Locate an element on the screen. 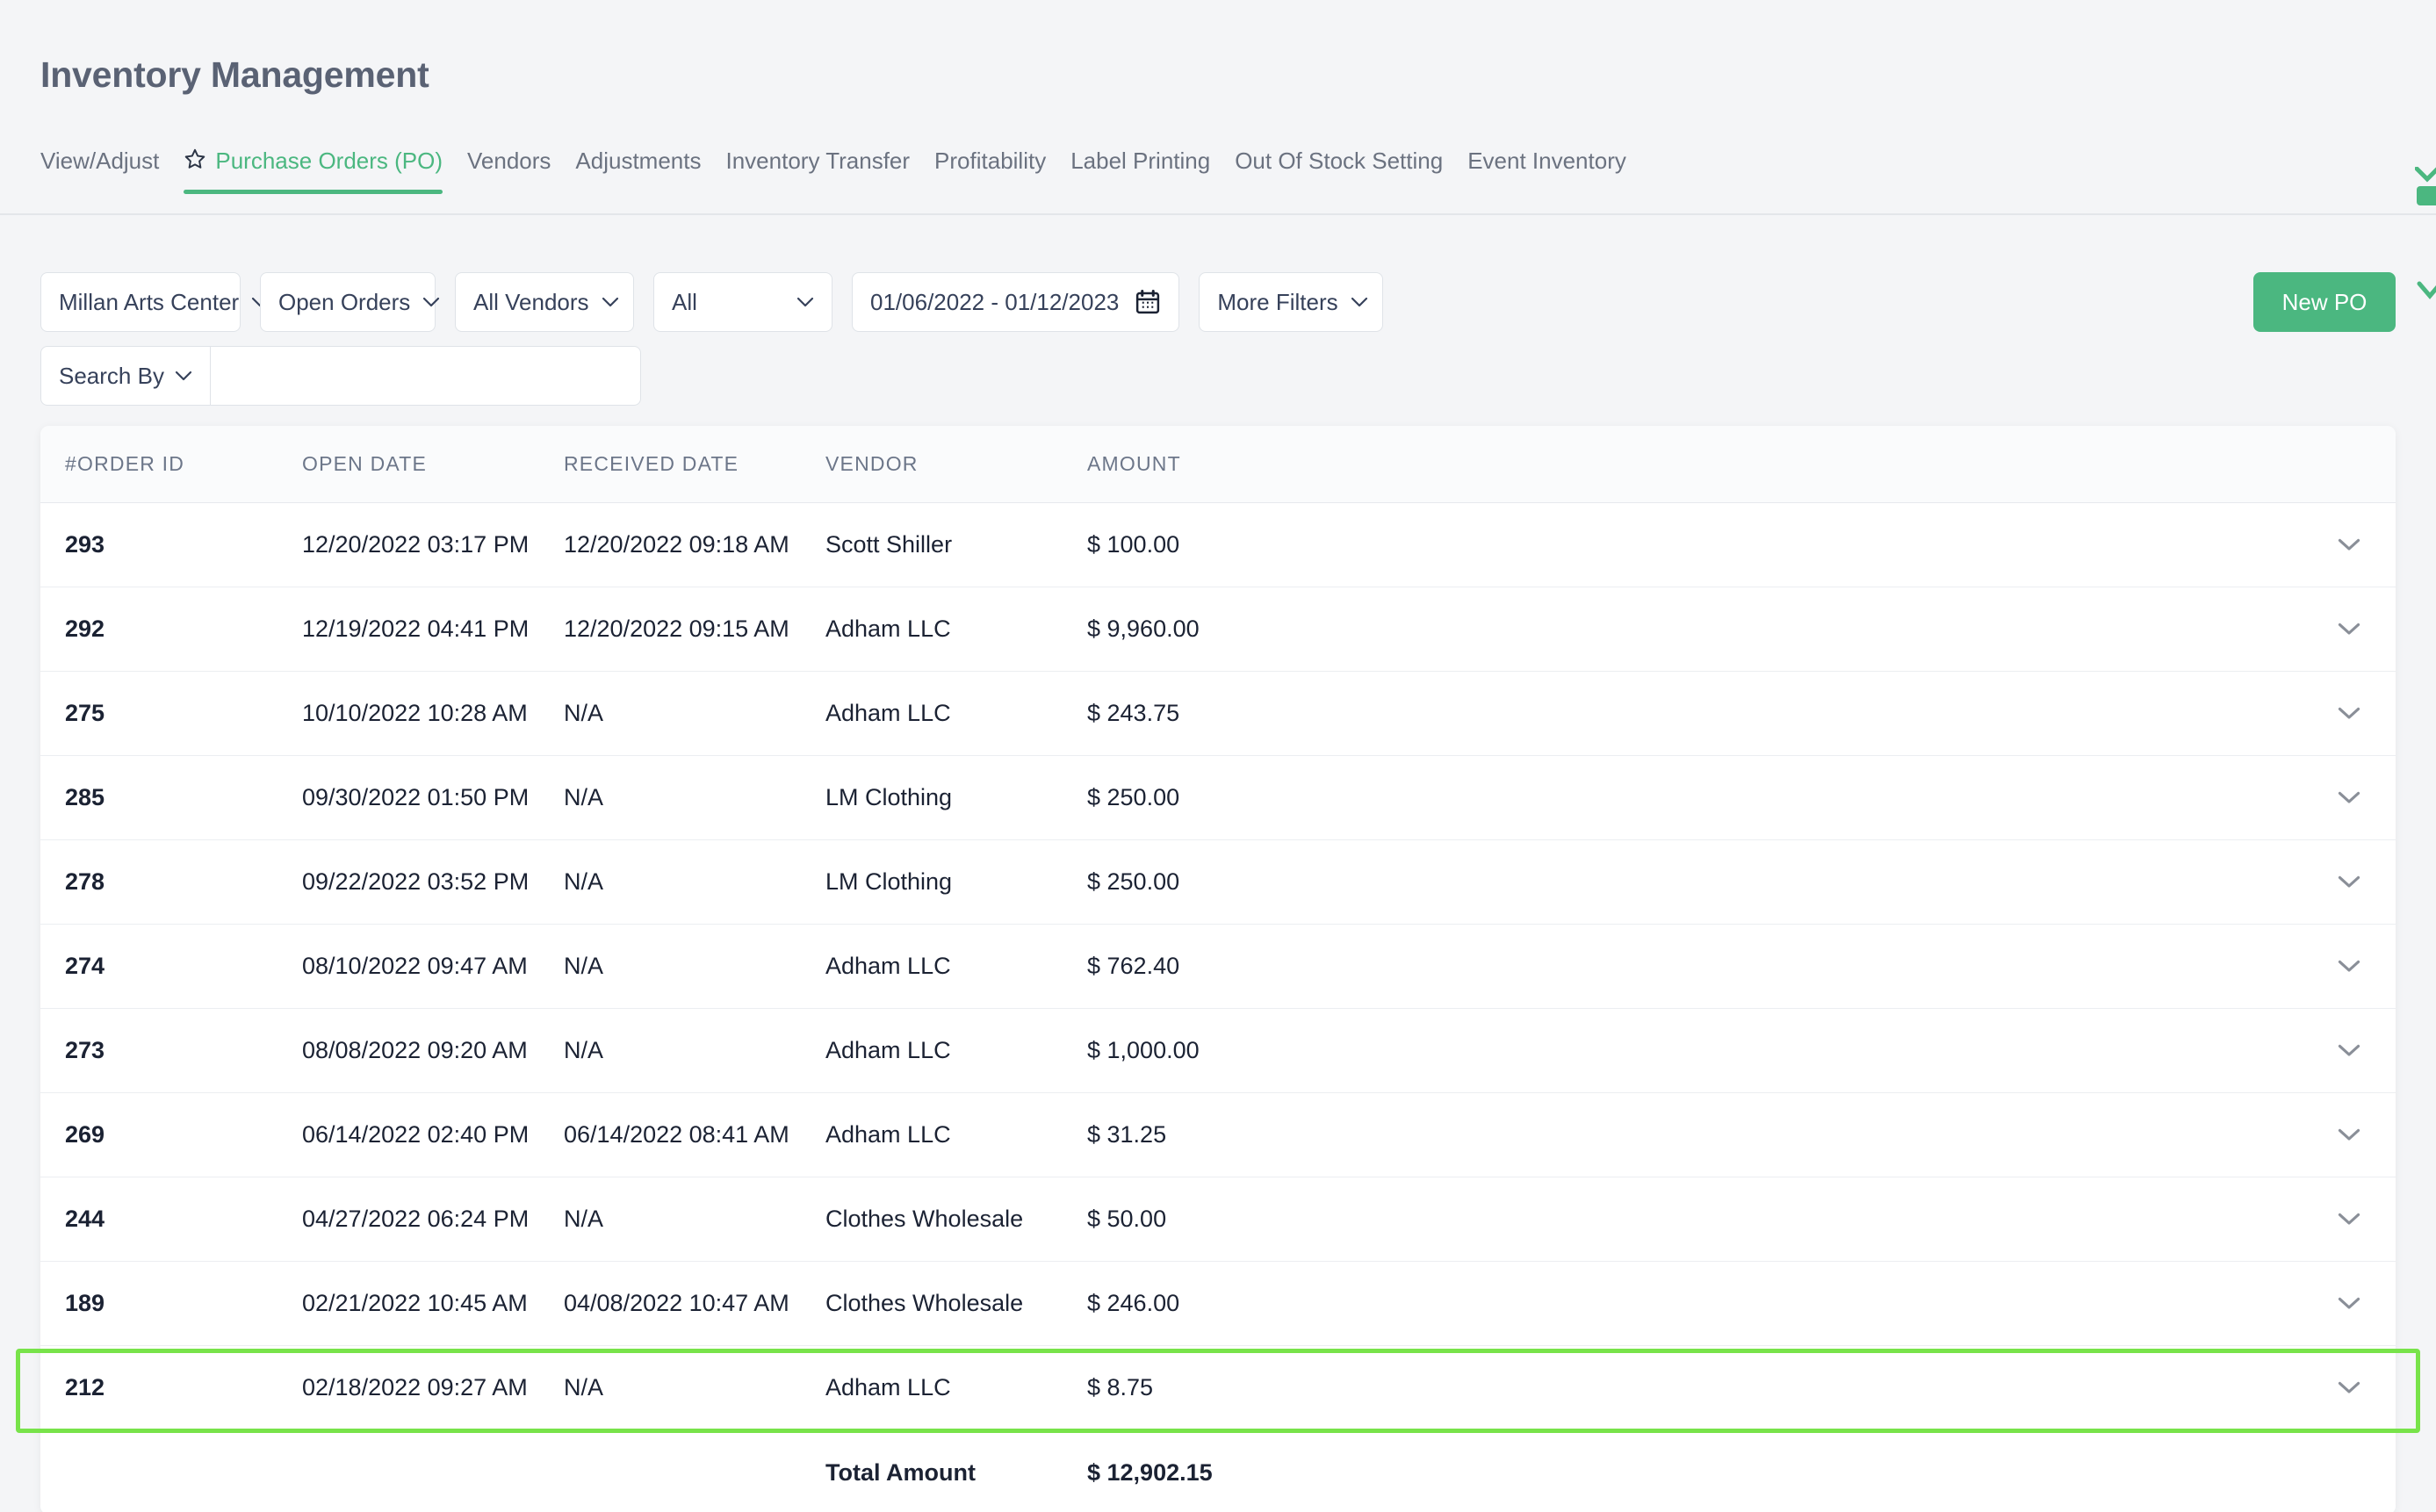 The width and height of the screenshot is (2436, 1512). cell-open-date: 12/20/2022 03:17 PM is located at coordinates (416, 544).